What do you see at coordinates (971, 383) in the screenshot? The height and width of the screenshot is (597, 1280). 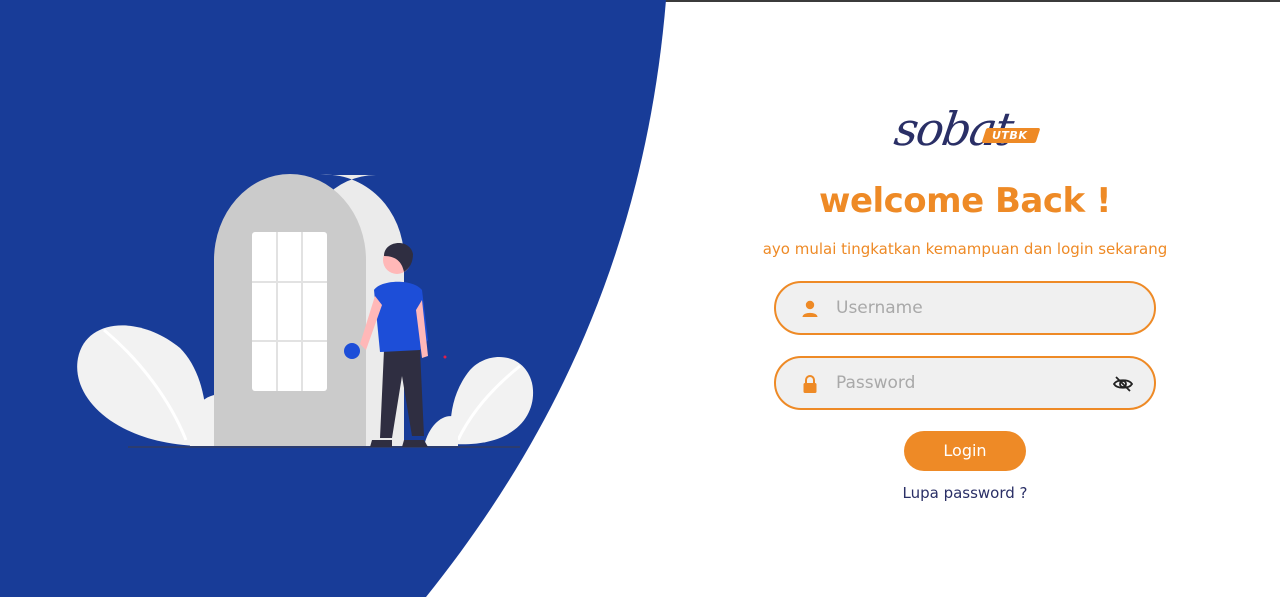 I see `password-input` at bounding box center [971, 383].